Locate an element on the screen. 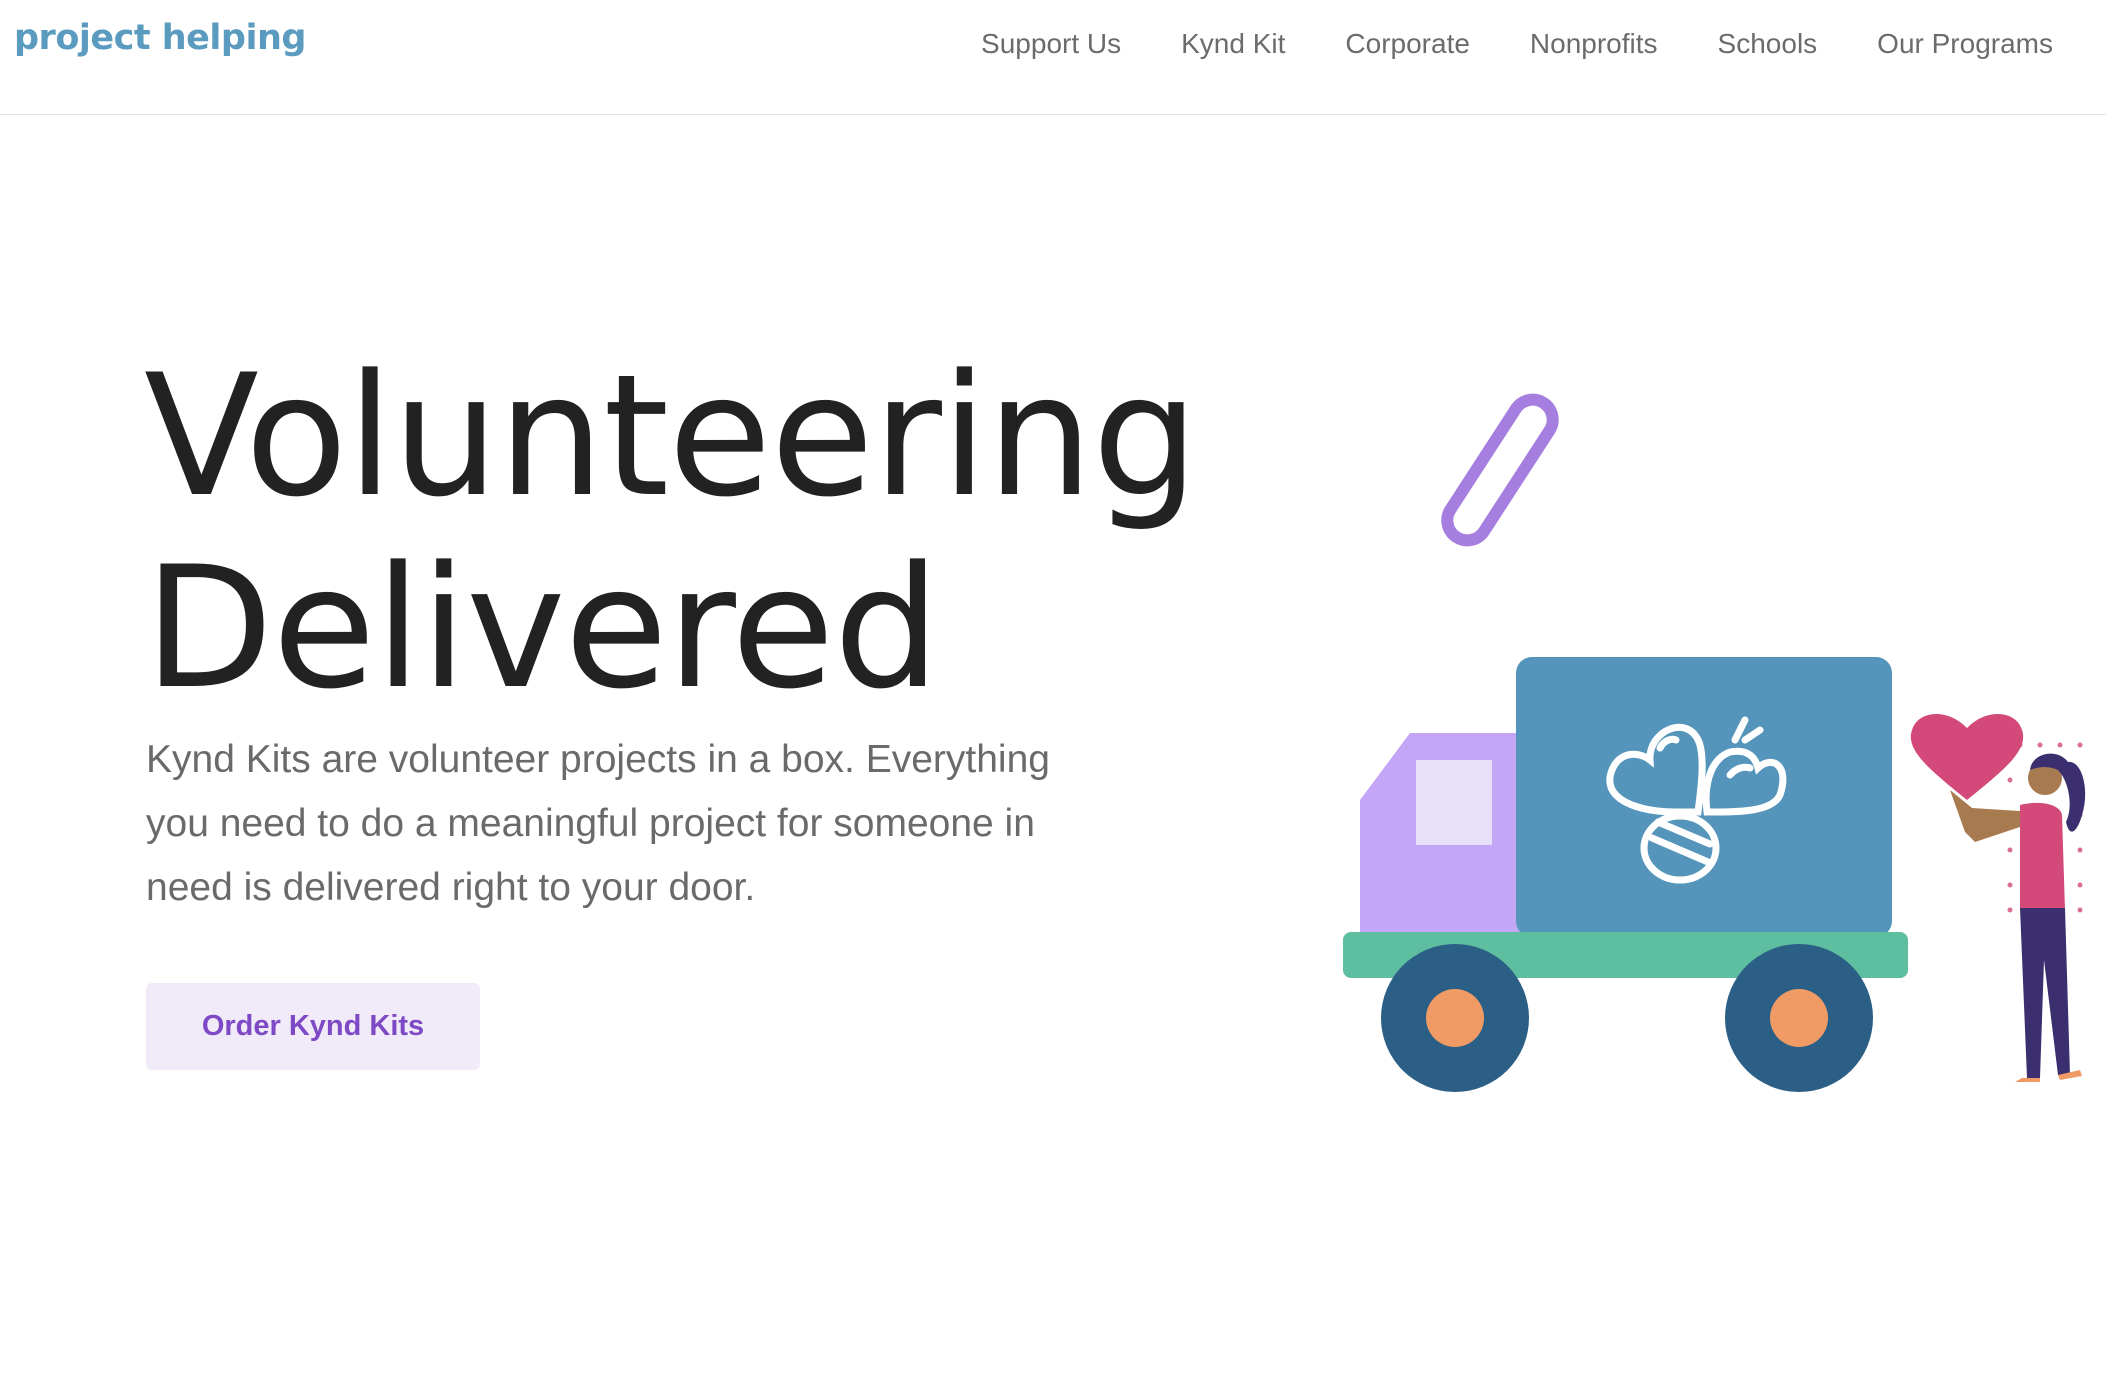 The width and height of the screenshot is (2106, 1400). nav-kynd-kit: Kynd Kit is located at coordinates (1233, 44).